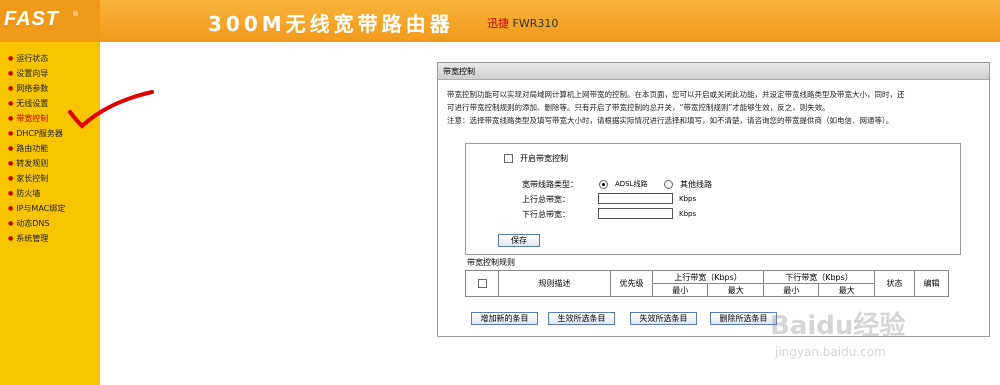 The width and height of the screenshot is (1000, 385). Describe the element at coordinates (32, 58) in the screenshot. I see `sidebar-item-label: 运行状态` at that location.